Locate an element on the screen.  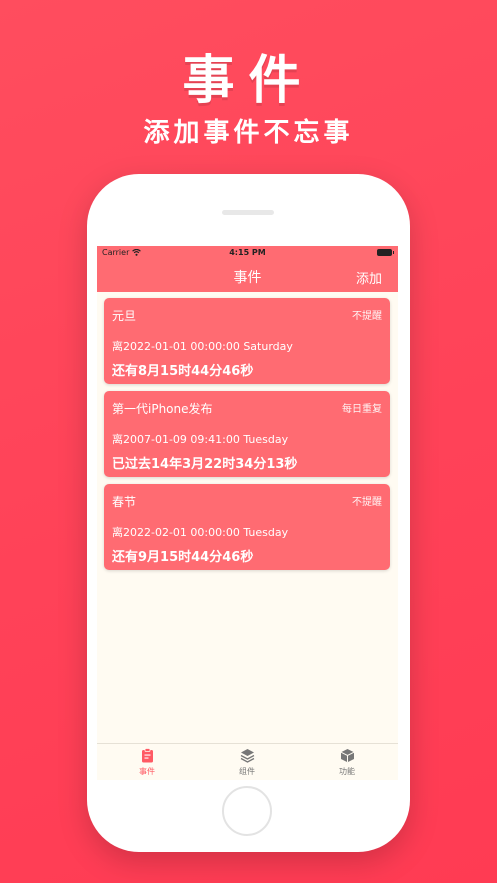
event-date: 离2007-01-09 09:41:00 Tuesday is located at coordinates (200, 439).